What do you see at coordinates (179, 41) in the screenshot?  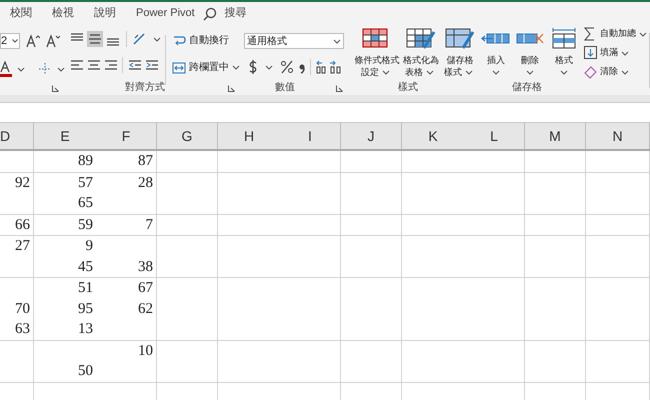 I see `wrap-icon` at bounding box center [179, 41].